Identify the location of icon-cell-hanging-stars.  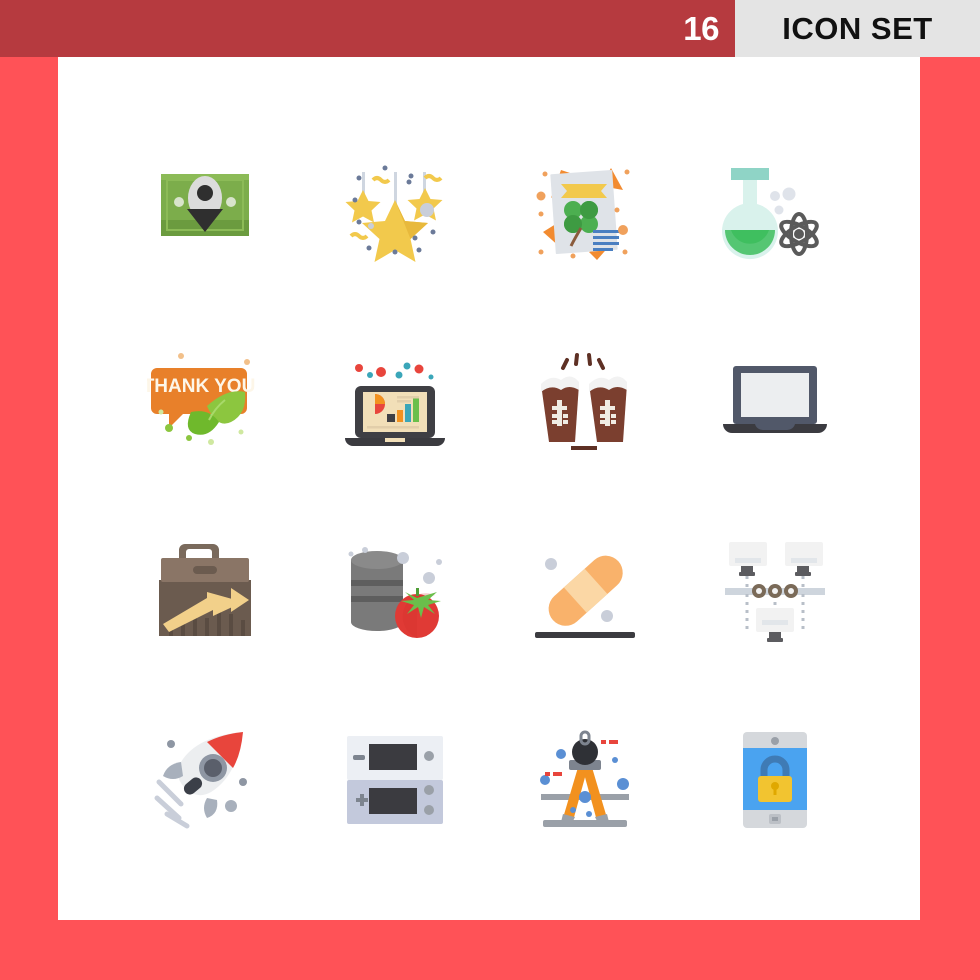
(395, 210).